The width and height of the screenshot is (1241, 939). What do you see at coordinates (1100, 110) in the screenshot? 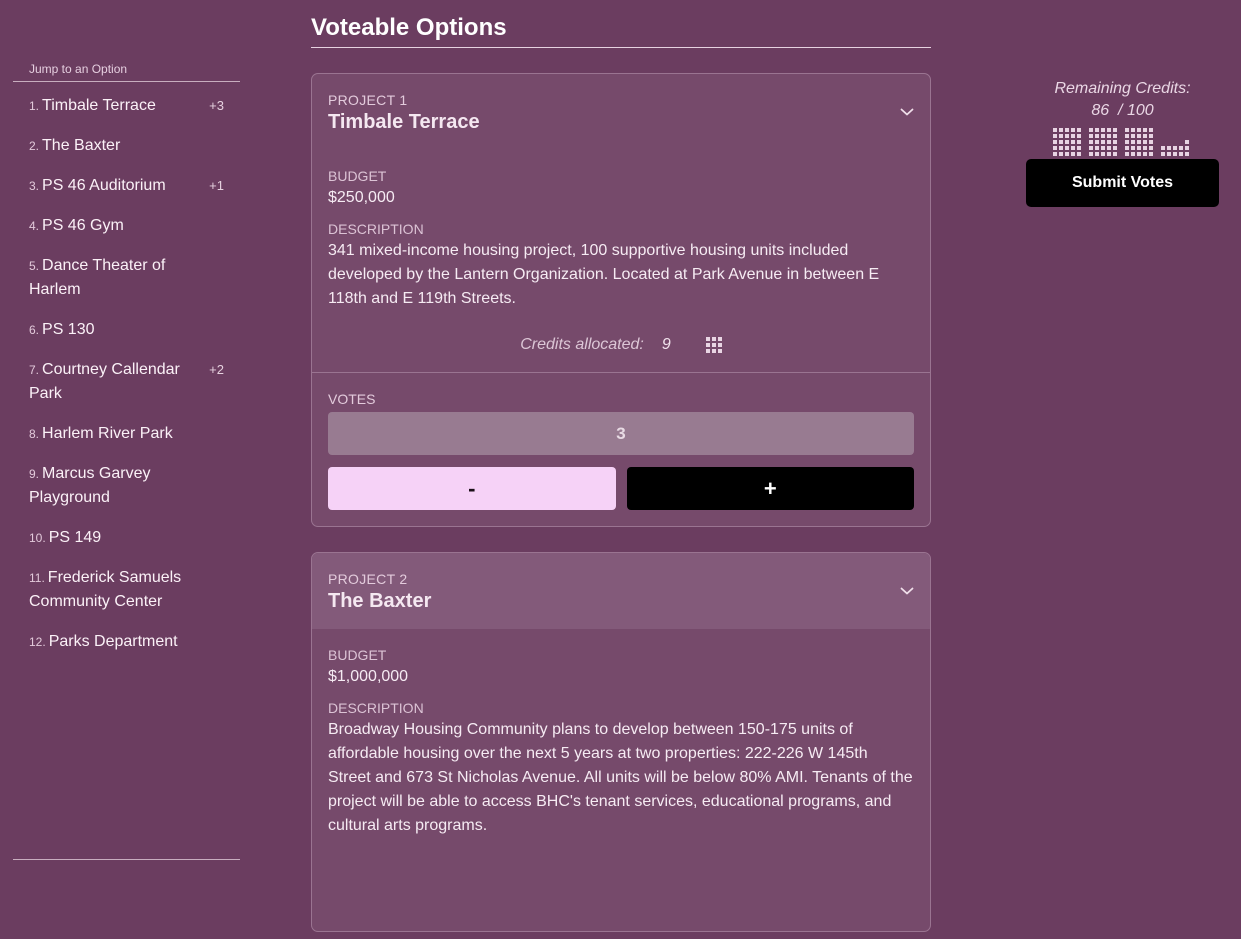
I see `remaining-credits-value: 86` at bounding box center [1100, 110].